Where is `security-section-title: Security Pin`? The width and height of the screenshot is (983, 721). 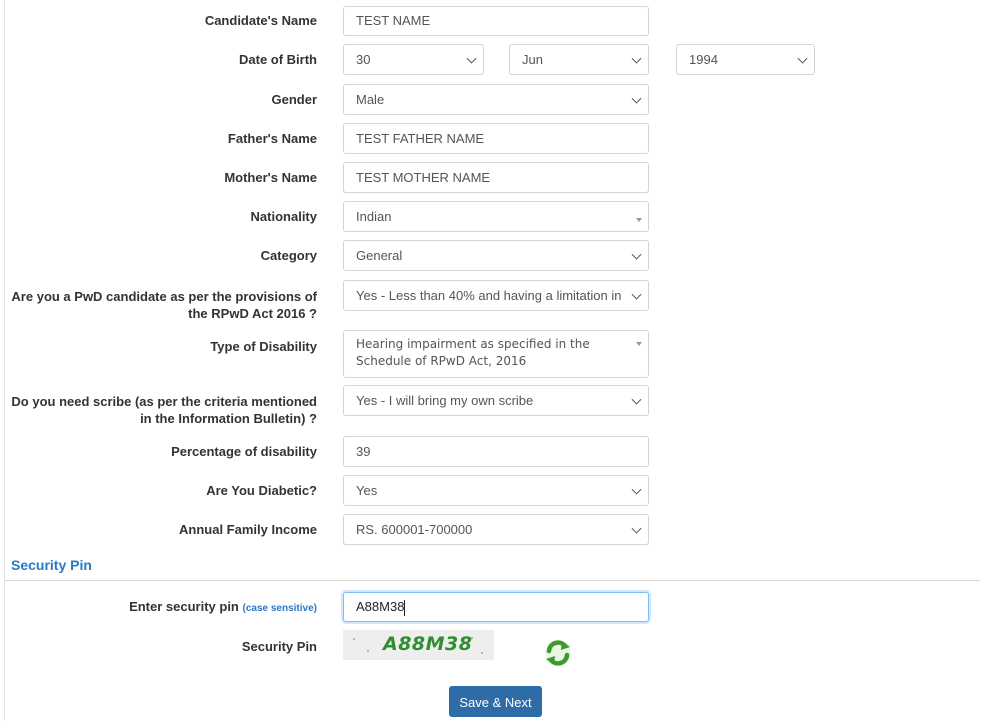 security-section-title: Security Pin is located at coordinates (51, 565).